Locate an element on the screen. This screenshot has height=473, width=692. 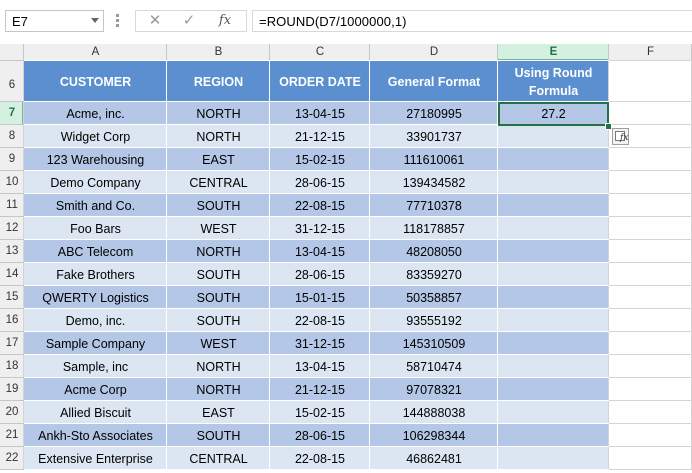
cell-general: 77710378 is located at coordinates (434, 205).